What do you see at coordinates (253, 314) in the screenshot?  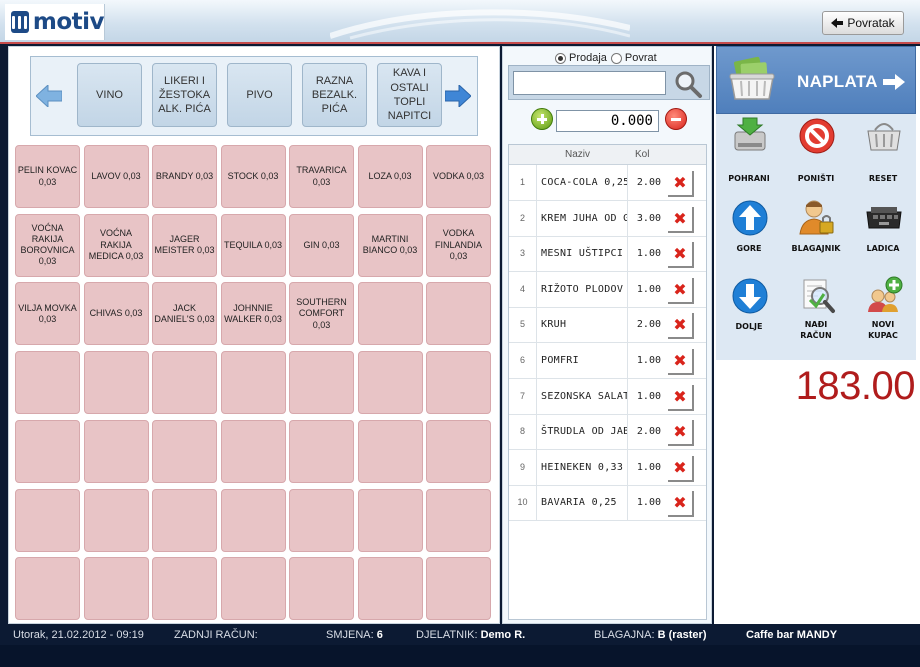 I see `product-button: JOHNNIE WALKER 0,03` at bounding box center [253, 314].